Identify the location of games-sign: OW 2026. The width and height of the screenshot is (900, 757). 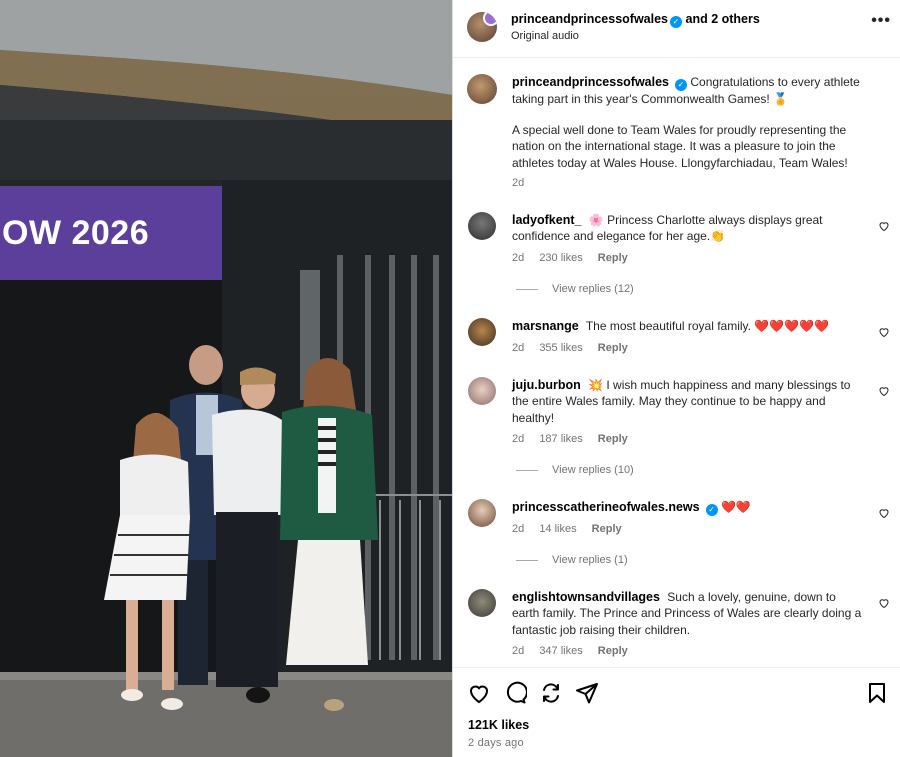
(111, 233).